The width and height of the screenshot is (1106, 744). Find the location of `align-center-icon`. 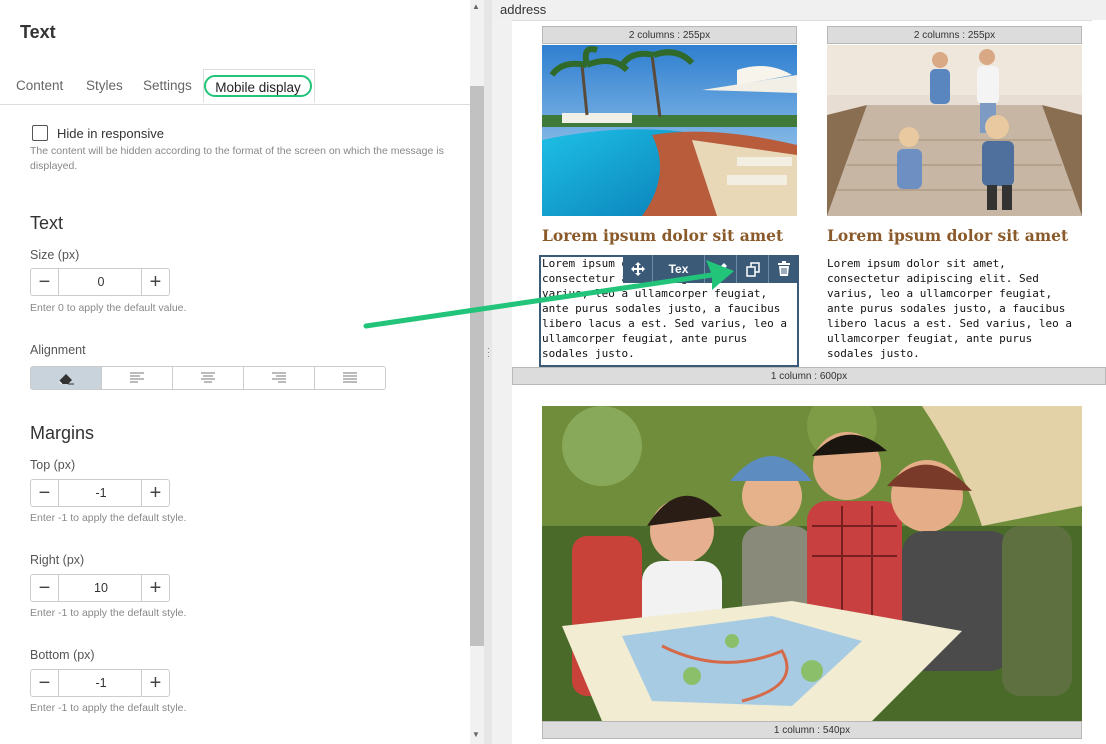

align-center-icon is located at coordinates (208, 377).